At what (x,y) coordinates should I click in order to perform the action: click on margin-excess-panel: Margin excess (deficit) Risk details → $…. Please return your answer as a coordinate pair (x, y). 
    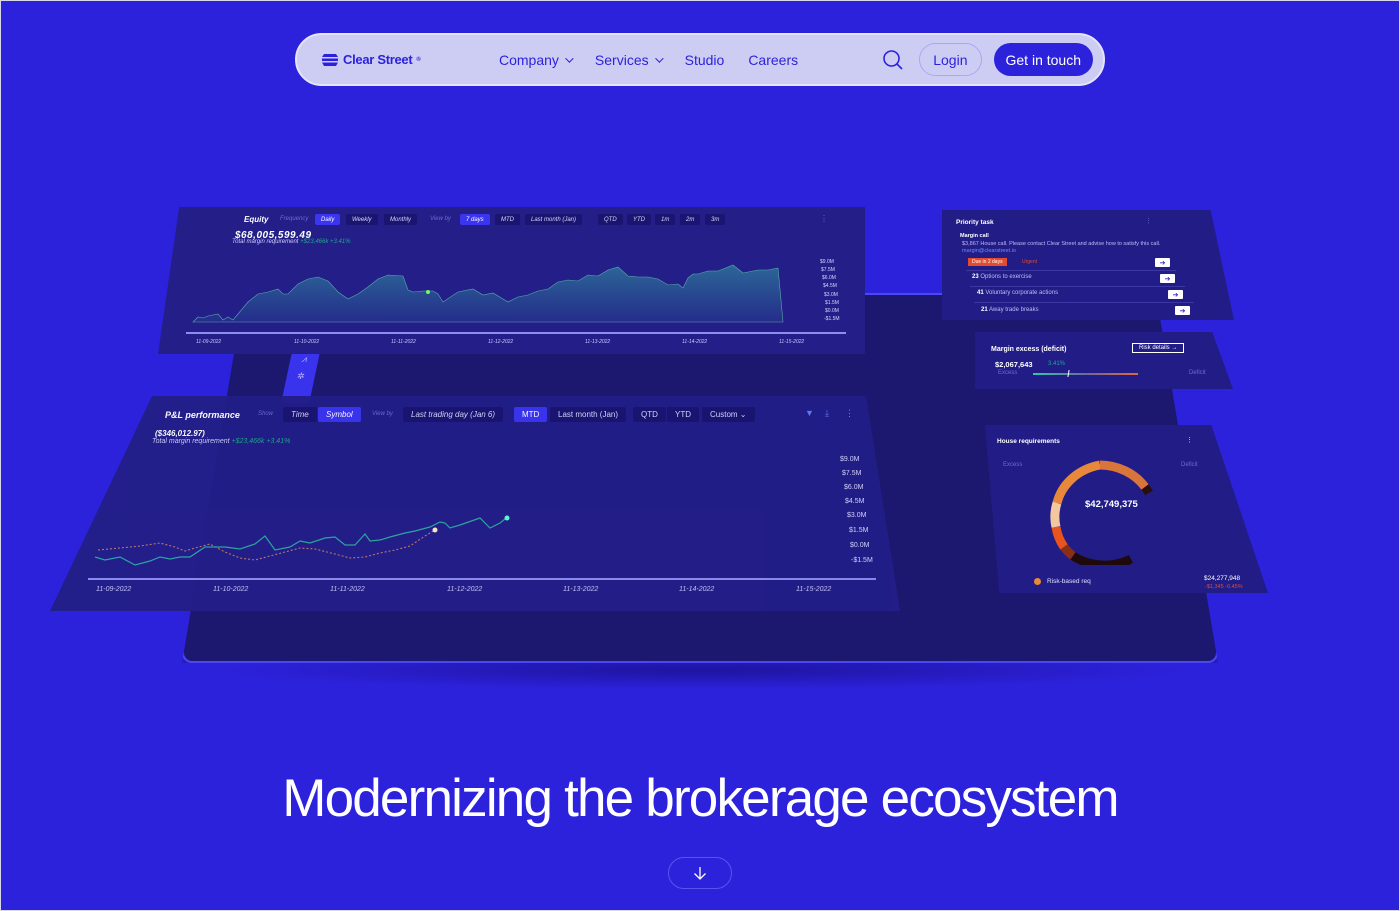
    Looking at the image, I should click on (1104, 360).